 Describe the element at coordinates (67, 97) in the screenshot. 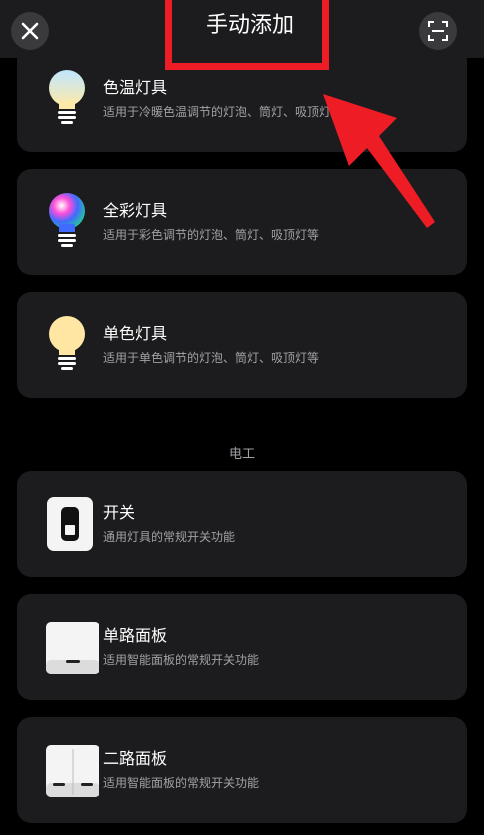

I see `bulb-color-temperature-icon` at that location.